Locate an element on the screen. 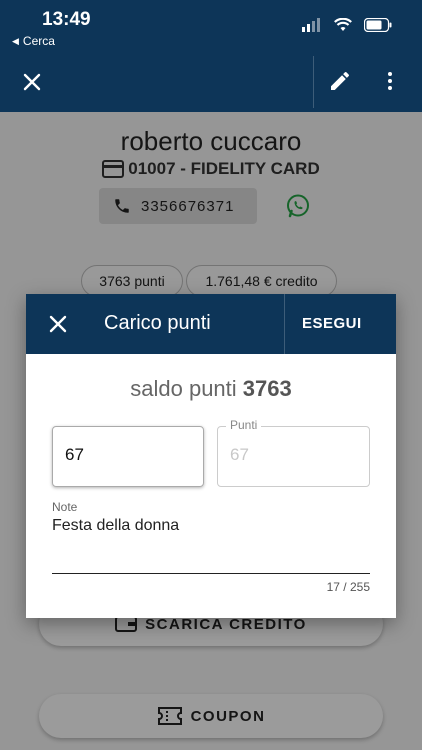  status-icons is located at coordinates (347, 25).